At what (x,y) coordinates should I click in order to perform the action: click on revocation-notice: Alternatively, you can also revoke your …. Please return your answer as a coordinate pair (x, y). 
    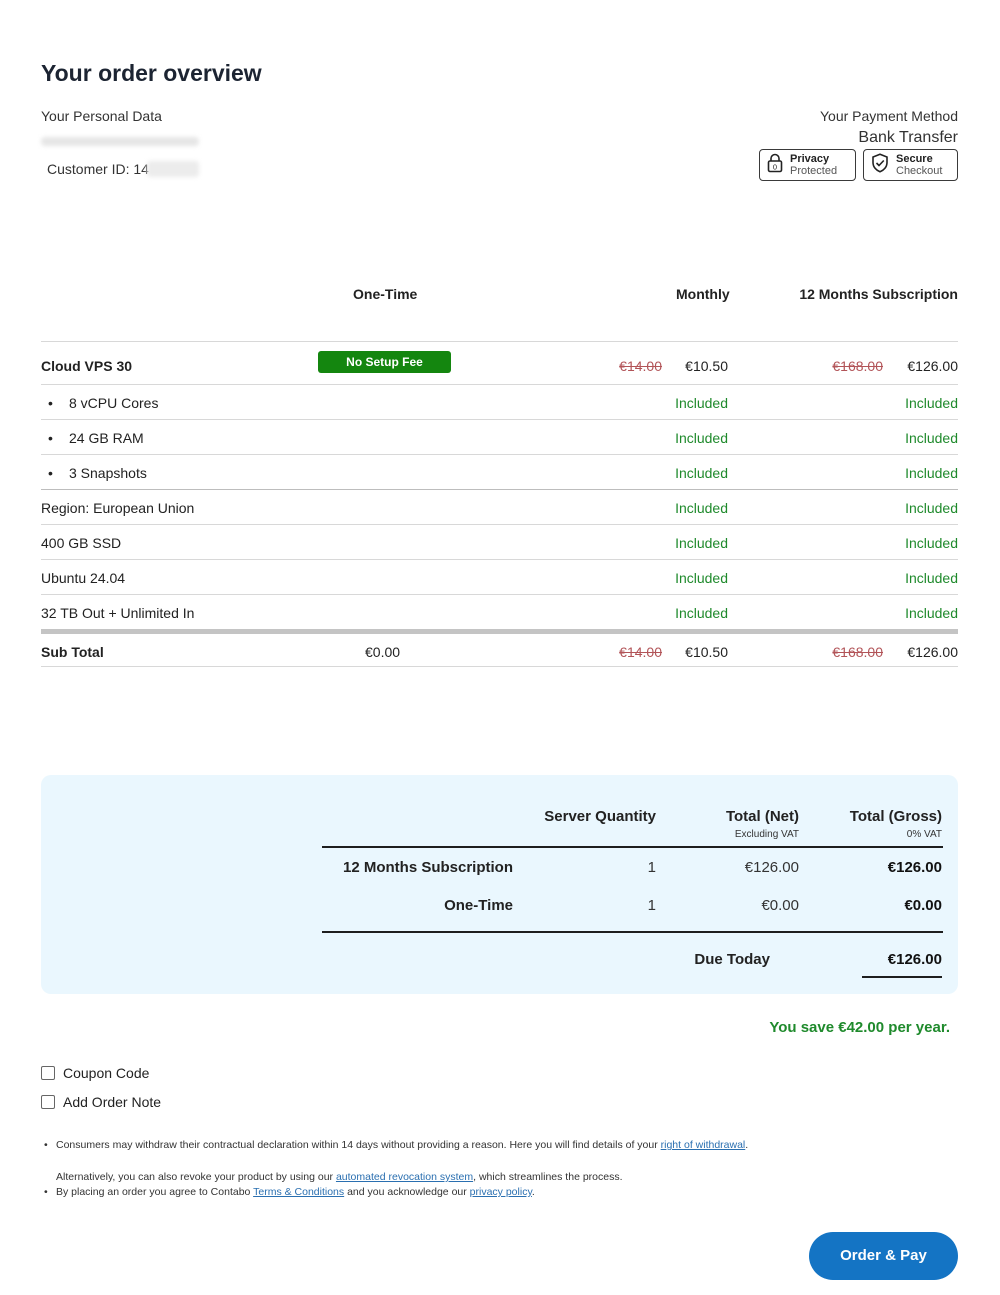
    Looking at the image, I should click on (339, 1177).